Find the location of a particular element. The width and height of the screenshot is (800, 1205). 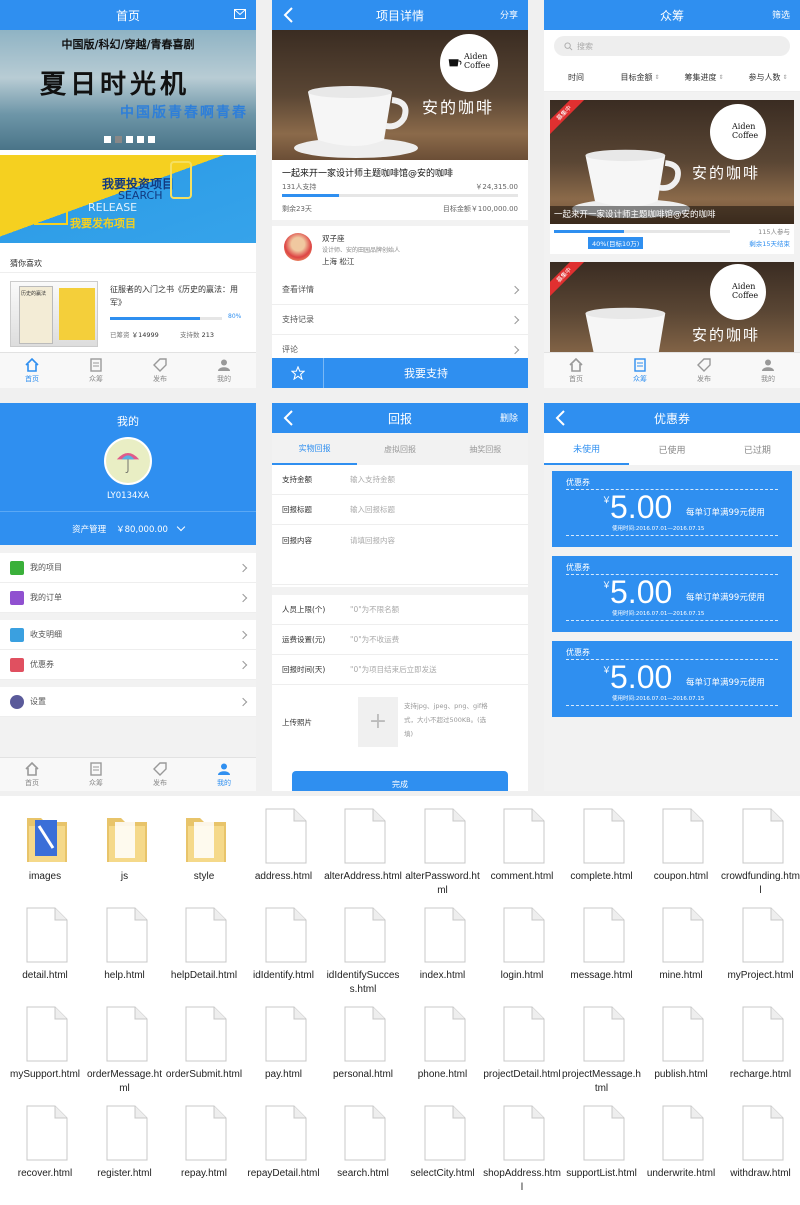

file-item: withdraw.html is located at coordinates (760, 1146).